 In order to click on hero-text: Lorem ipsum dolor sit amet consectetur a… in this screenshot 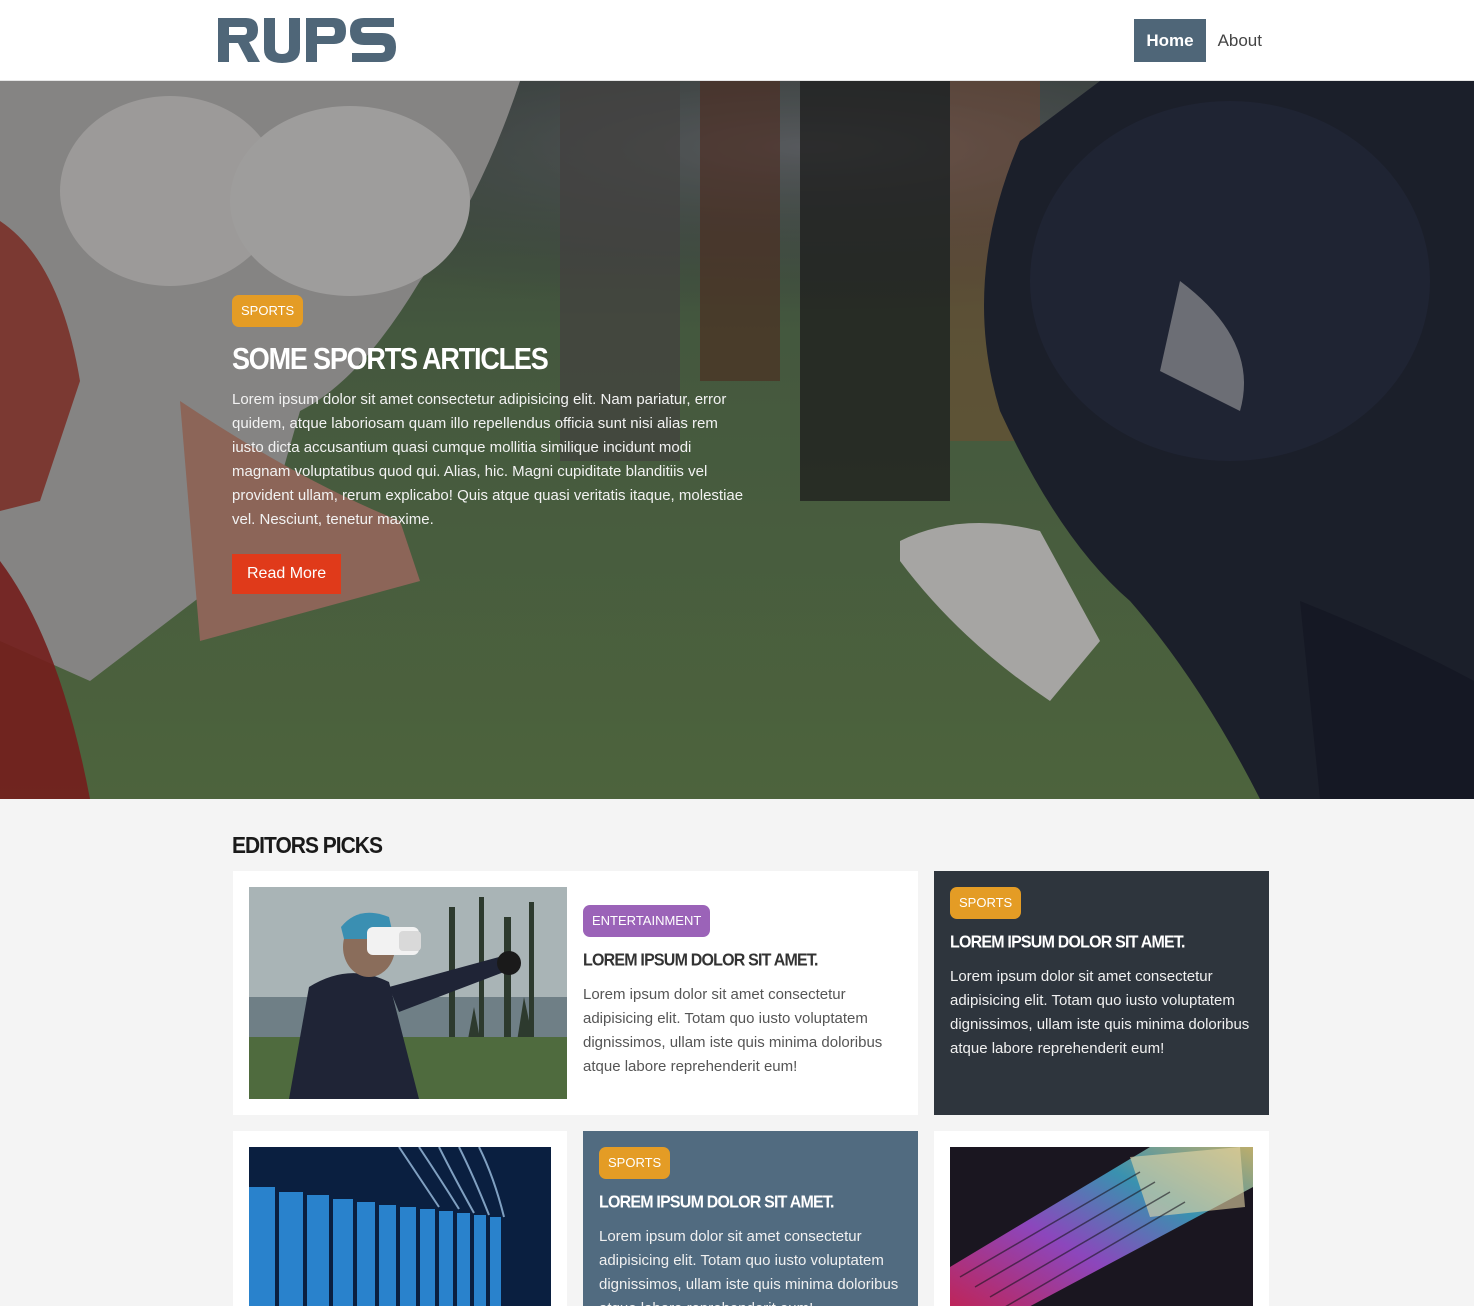, I will do `click(488, 459)`.